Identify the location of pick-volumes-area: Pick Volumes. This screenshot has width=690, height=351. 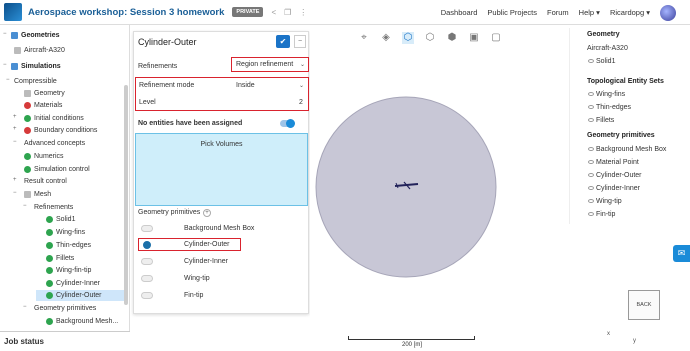
(221, 169).